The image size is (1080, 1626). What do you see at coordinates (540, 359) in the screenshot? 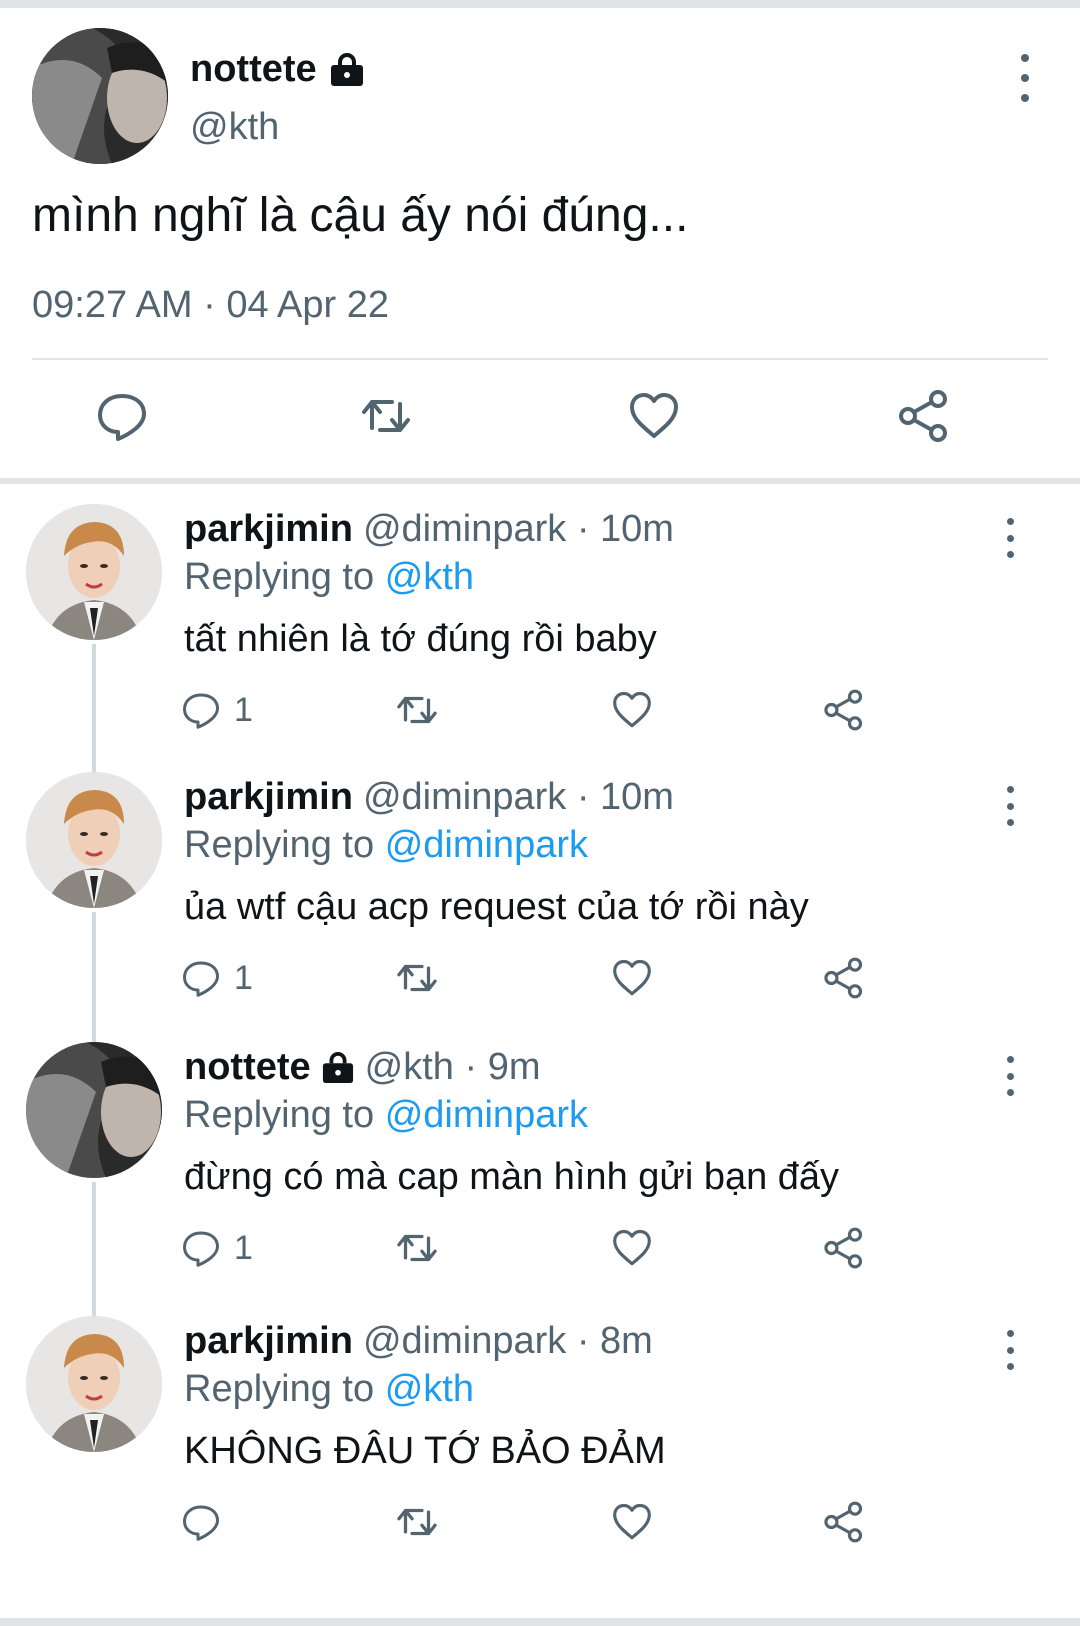
I see `divider` at bounding box center [540, 359].